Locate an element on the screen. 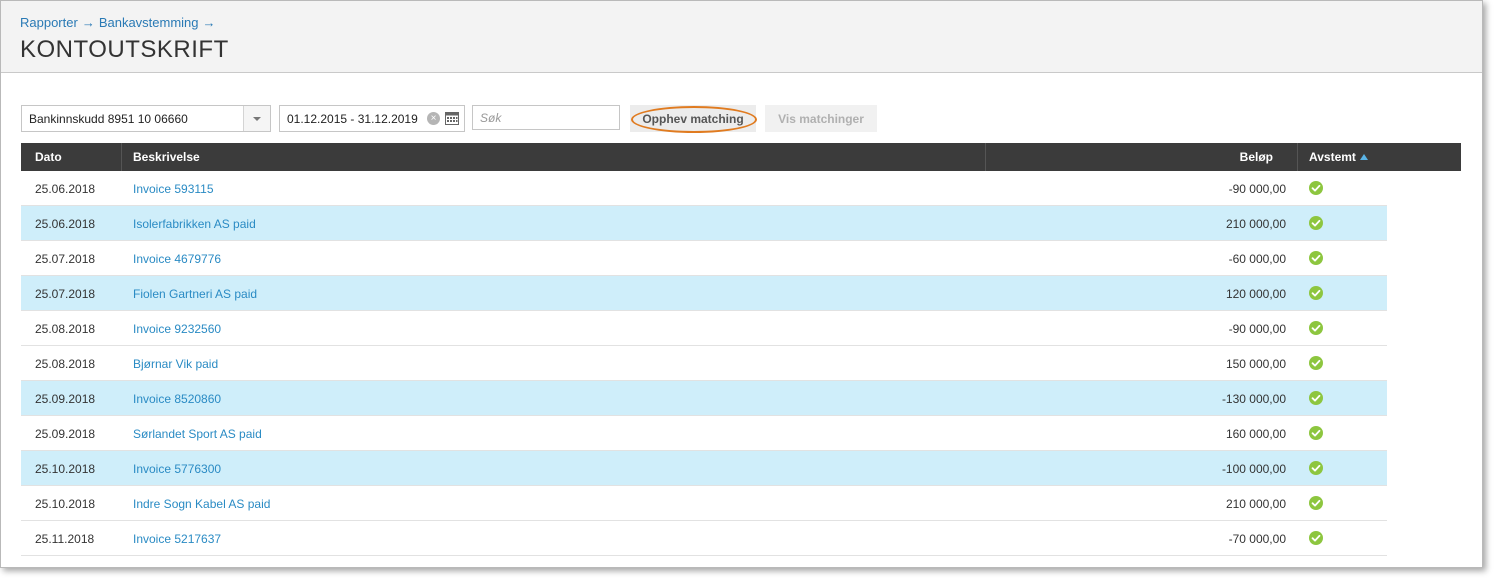 The image size is (1494, 578). row-amount: 150 000,00 is located at coordinates (1255, 364).